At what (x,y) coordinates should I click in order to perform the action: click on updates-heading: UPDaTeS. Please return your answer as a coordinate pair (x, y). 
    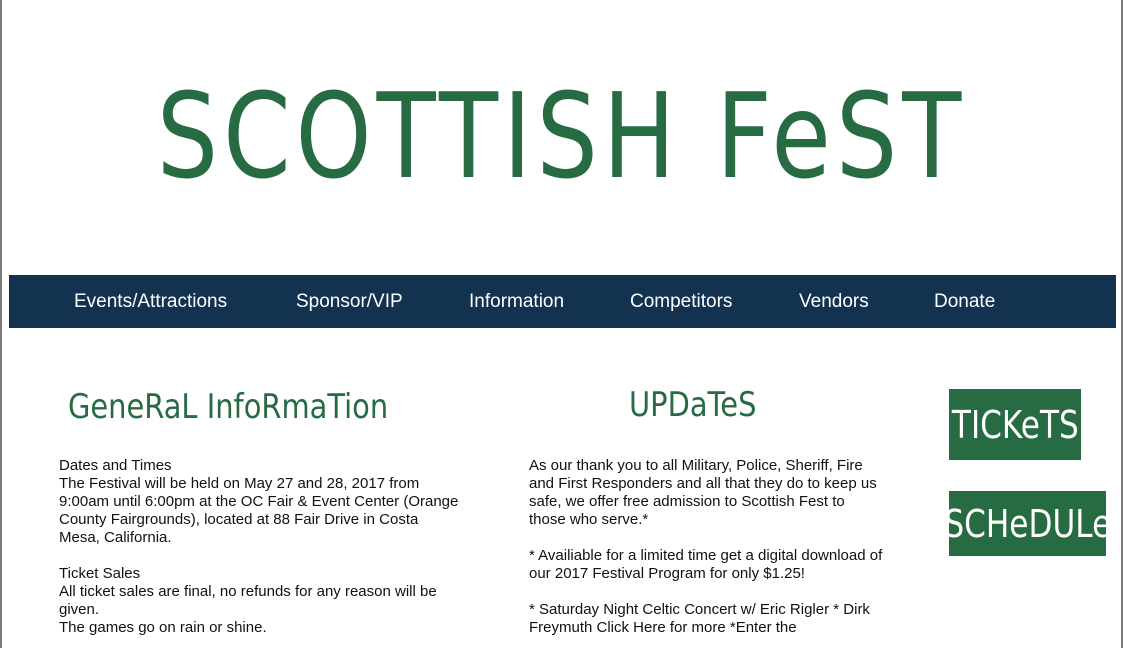
    Looking at the image, I should click on (693, 405).